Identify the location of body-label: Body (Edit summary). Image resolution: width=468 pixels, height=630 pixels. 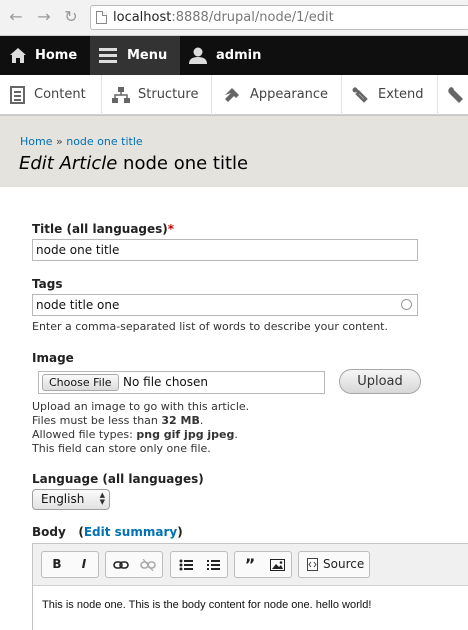
(107, 532).